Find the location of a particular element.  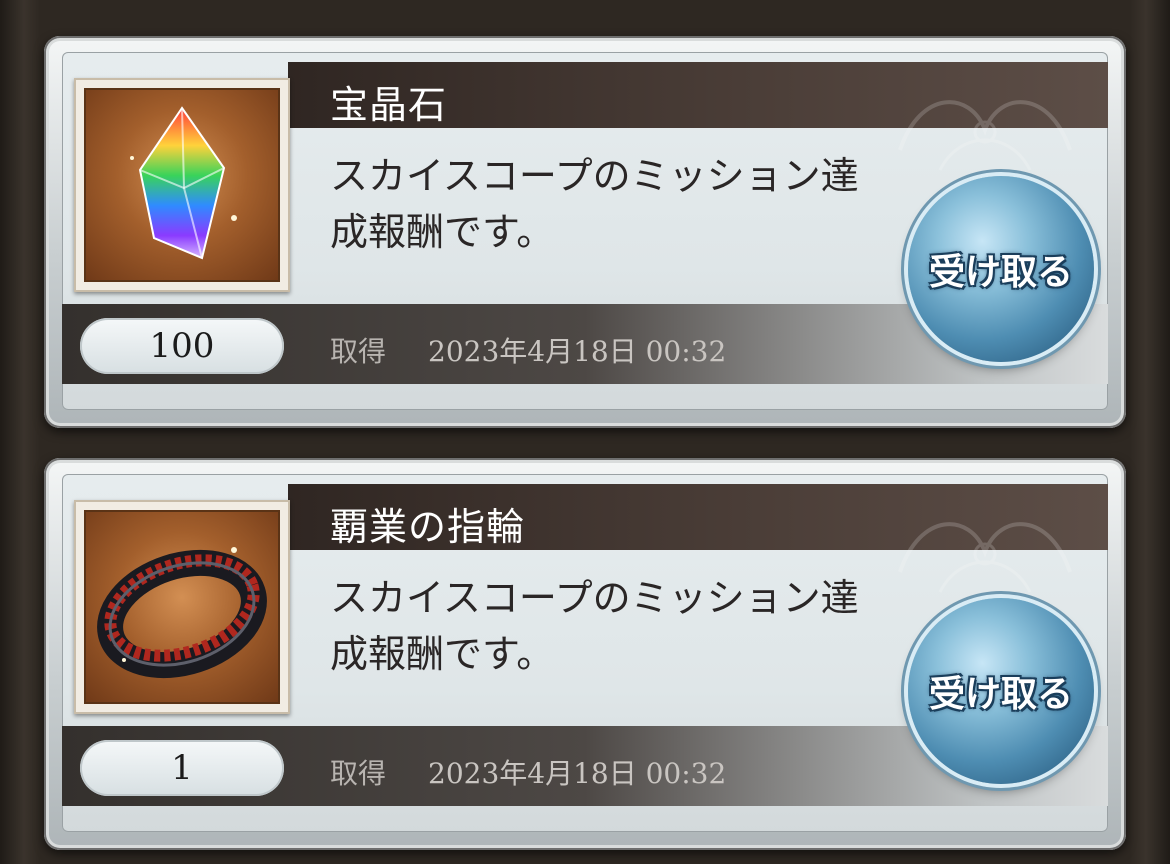

ring-icon is located at coordinates (182, 613).